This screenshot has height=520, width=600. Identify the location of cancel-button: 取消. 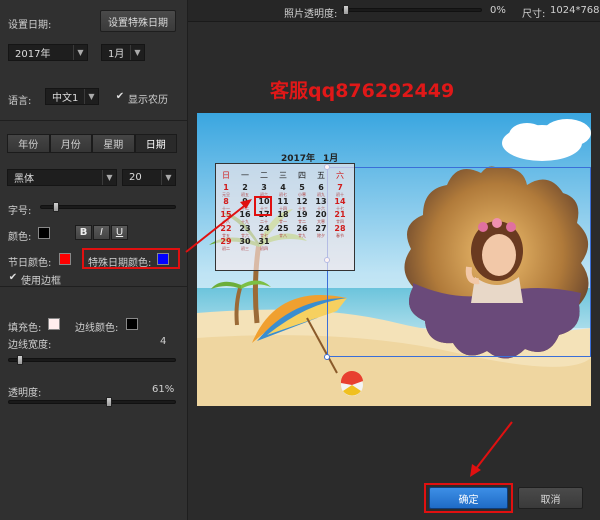
(550, 498).